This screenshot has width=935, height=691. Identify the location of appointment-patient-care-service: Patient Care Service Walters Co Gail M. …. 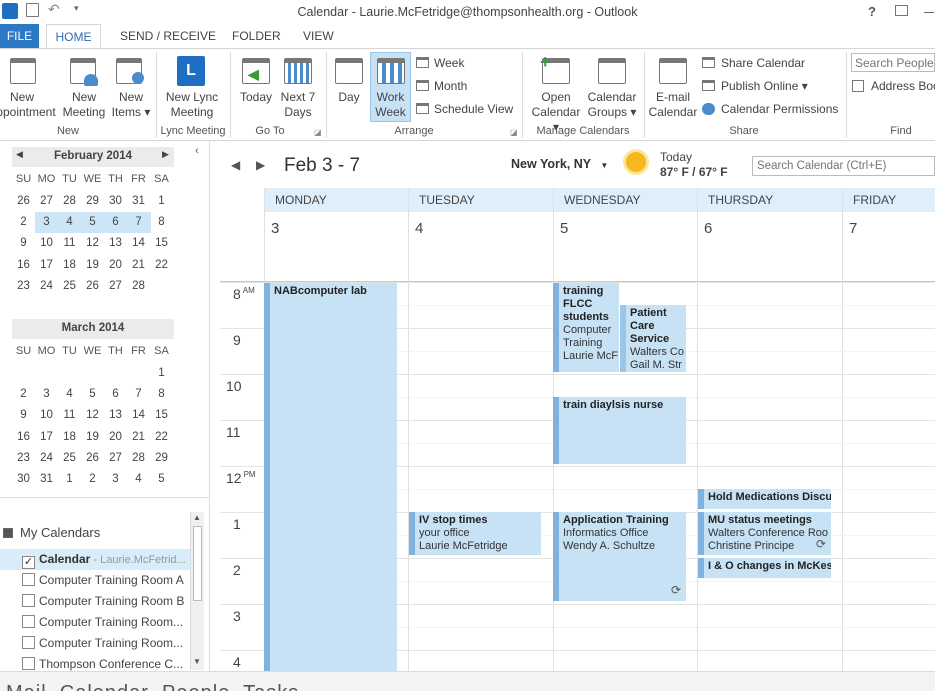
(653, 338).